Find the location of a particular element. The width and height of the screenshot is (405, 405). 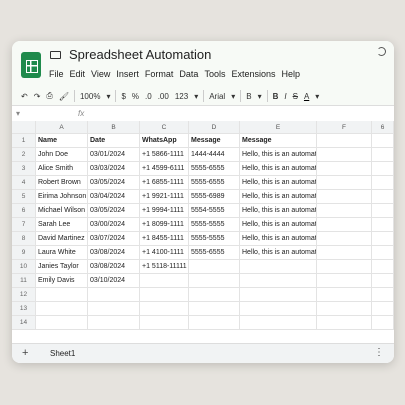

zoom-select: 100% is located at coordinates (90, 96).